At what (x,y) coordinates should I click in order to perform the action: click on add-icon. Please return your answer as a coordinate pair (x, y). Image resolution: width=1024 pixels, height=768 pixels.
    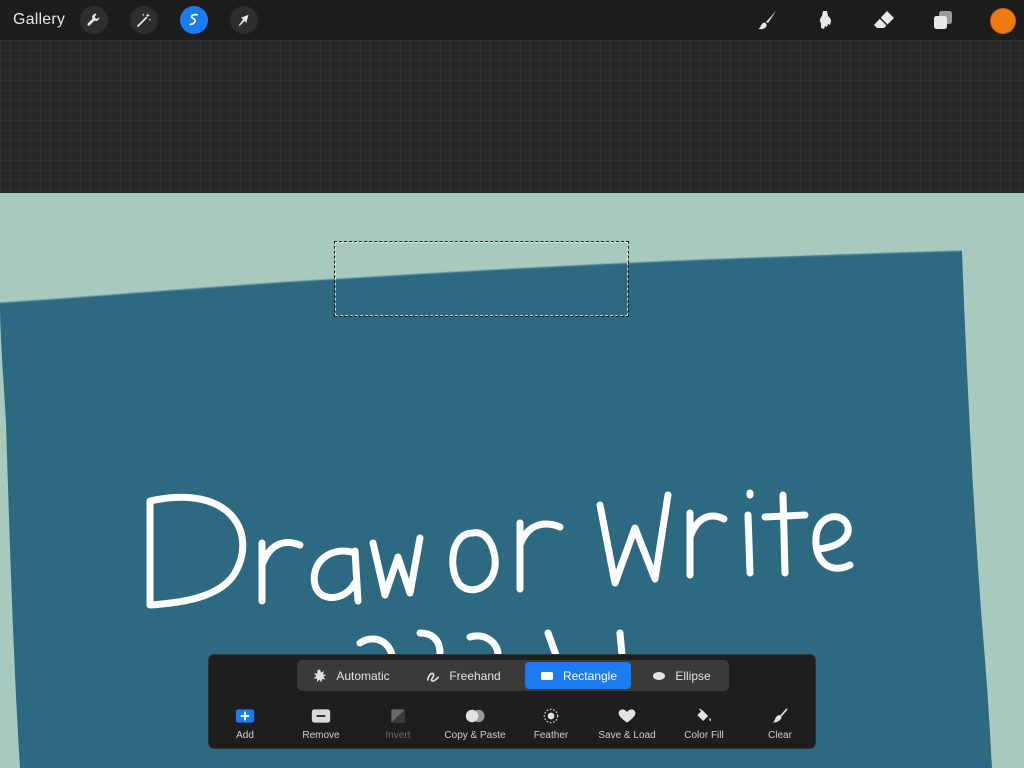
    Looking at the image, I should click on (245, 716).